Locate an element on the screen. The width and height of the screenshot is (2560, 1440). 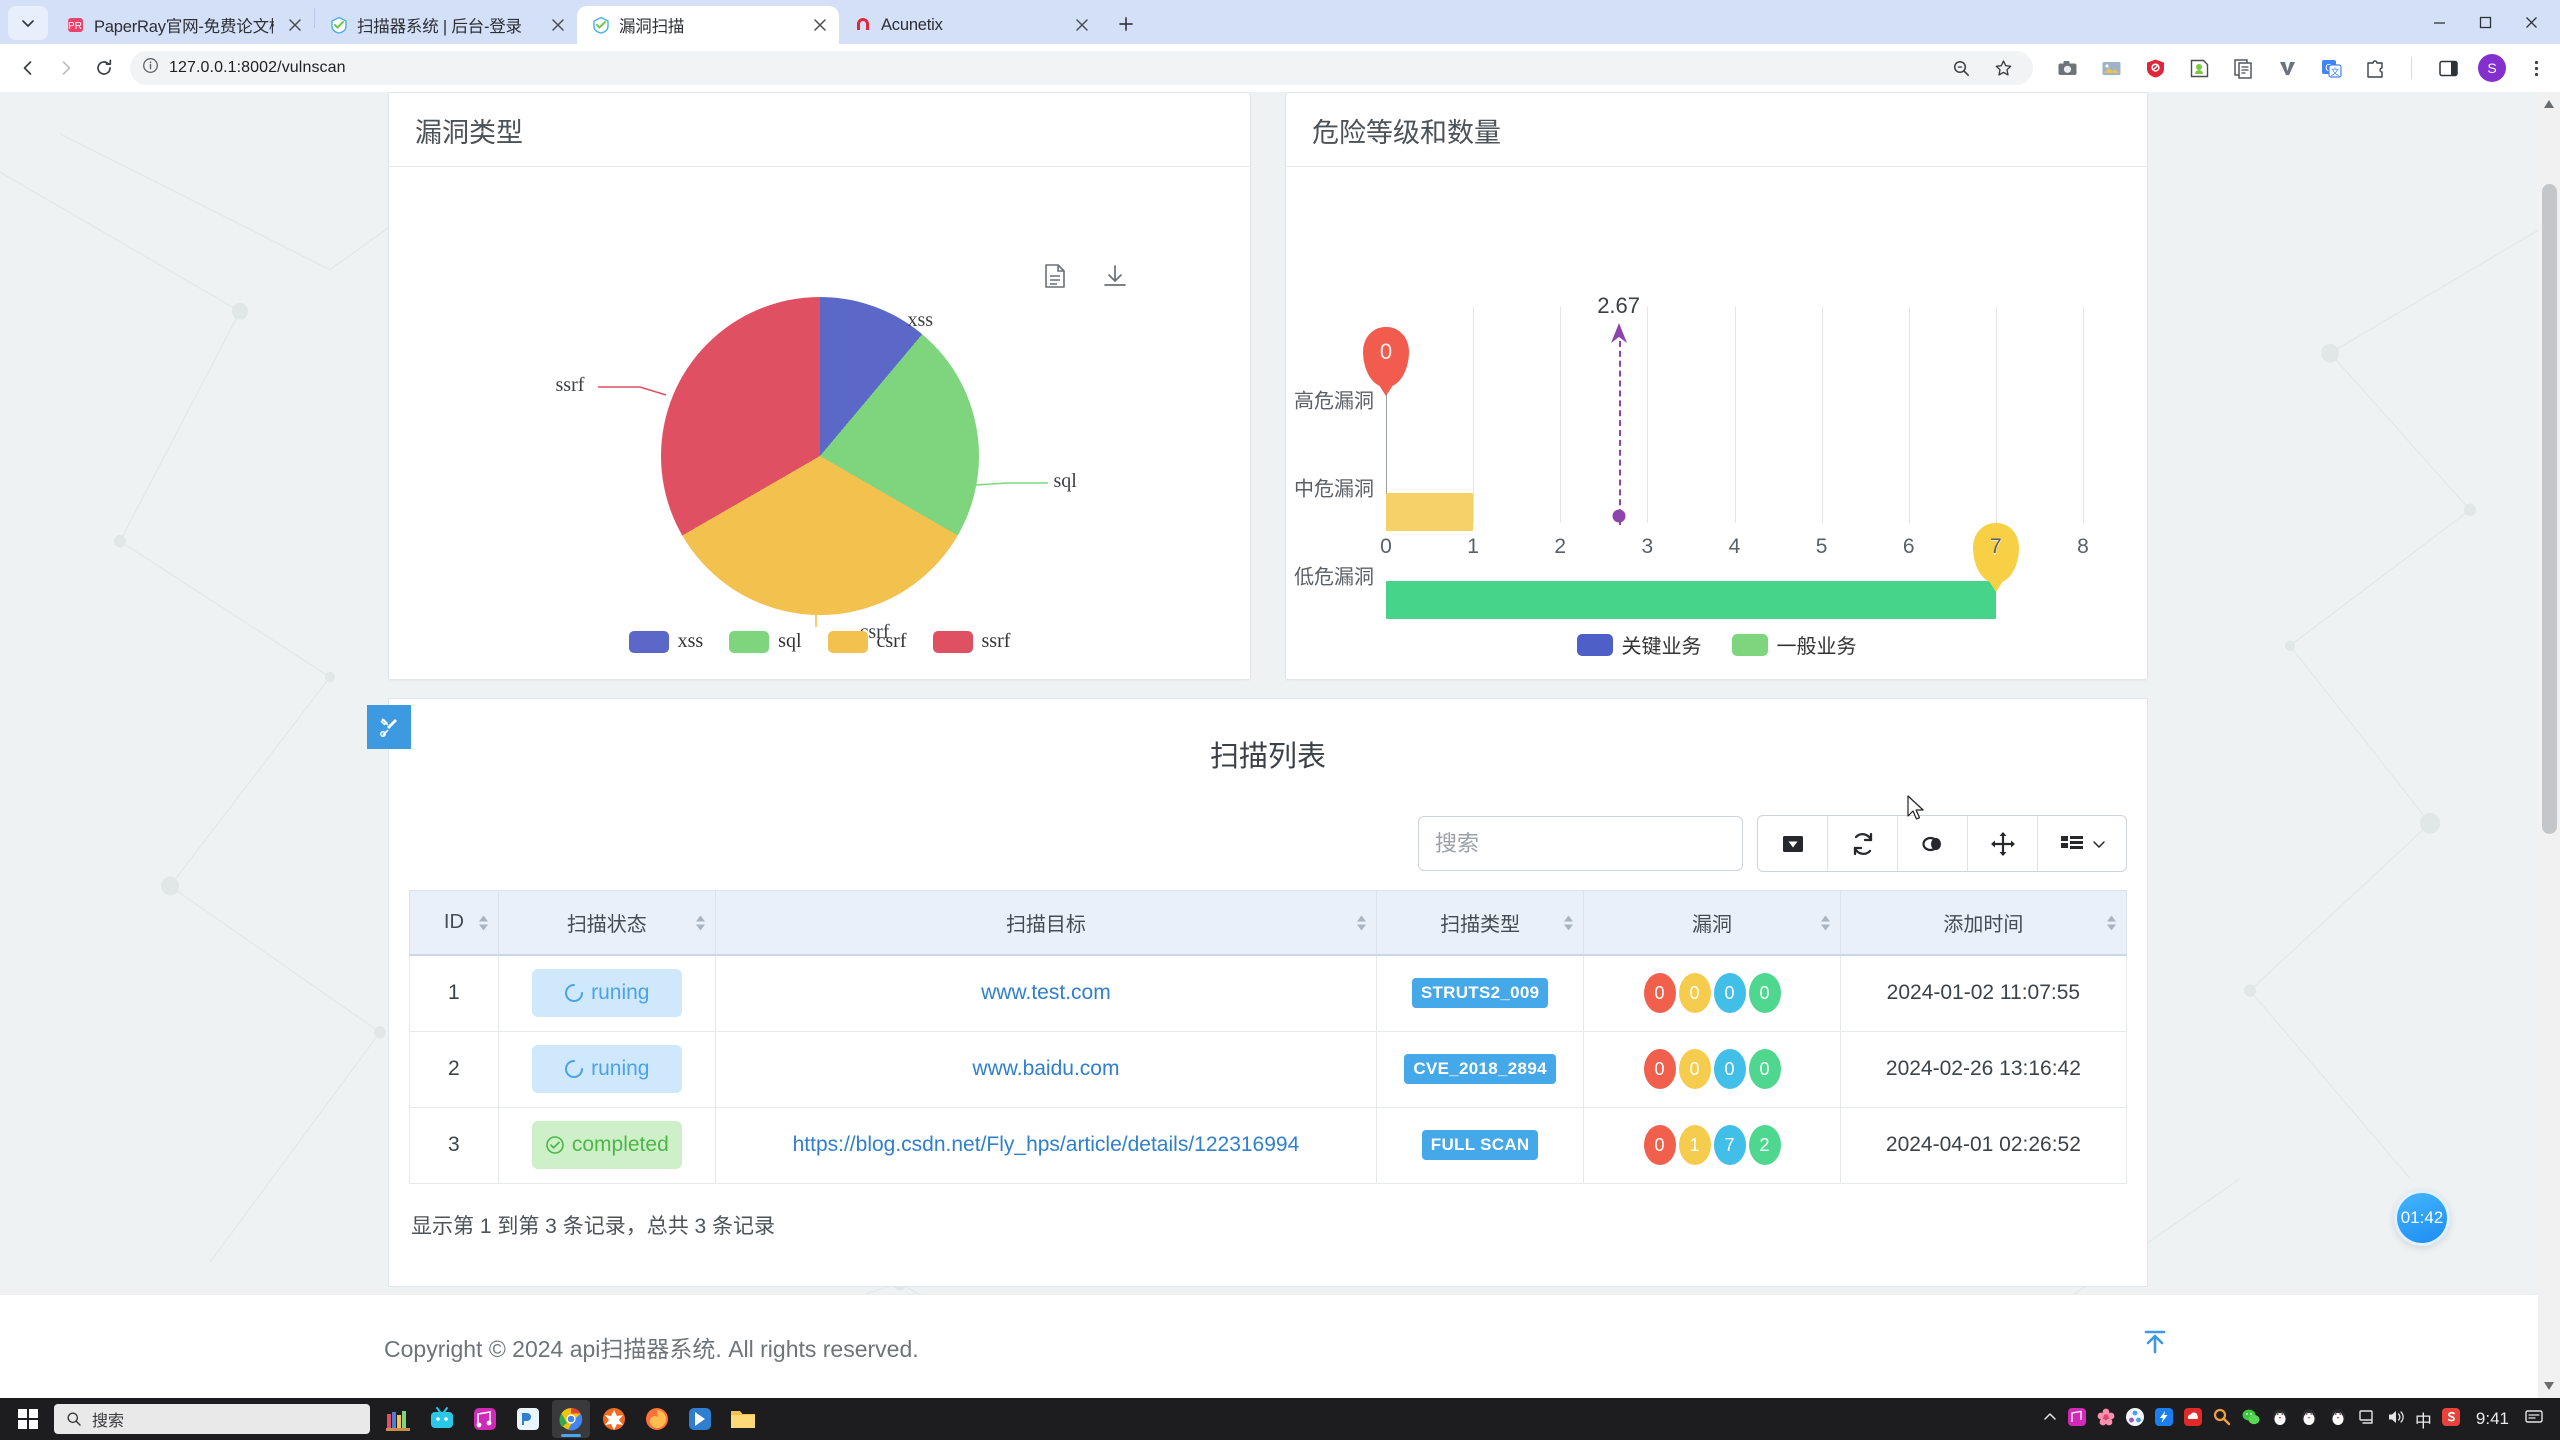
tray-network-icon is located at coordinates (2367, 1419).